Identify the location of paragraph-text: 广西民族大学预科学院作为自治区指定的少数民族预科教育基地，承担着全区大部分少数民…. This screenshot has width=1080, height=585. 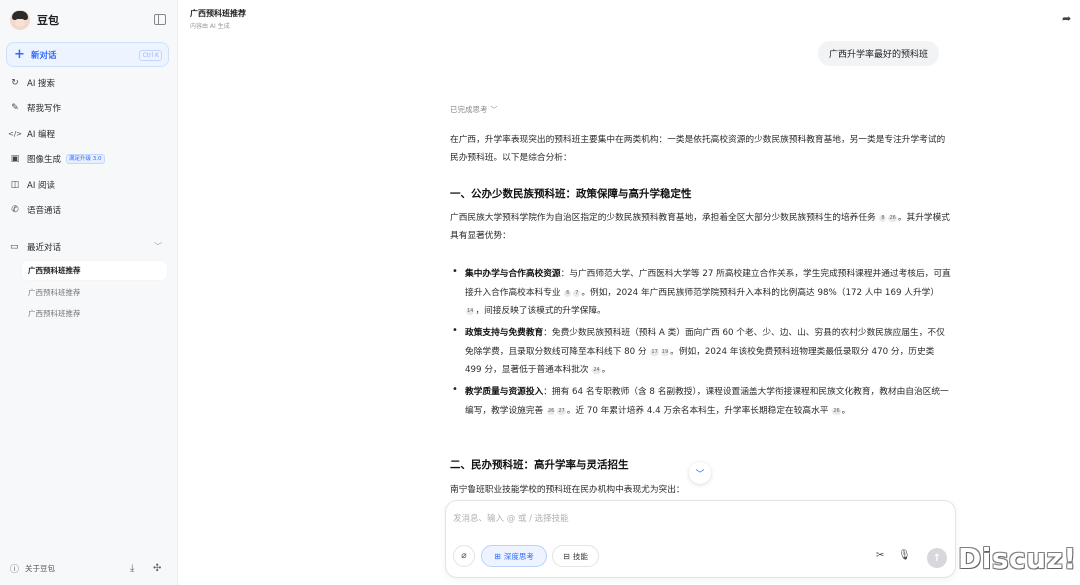
(663, 218).